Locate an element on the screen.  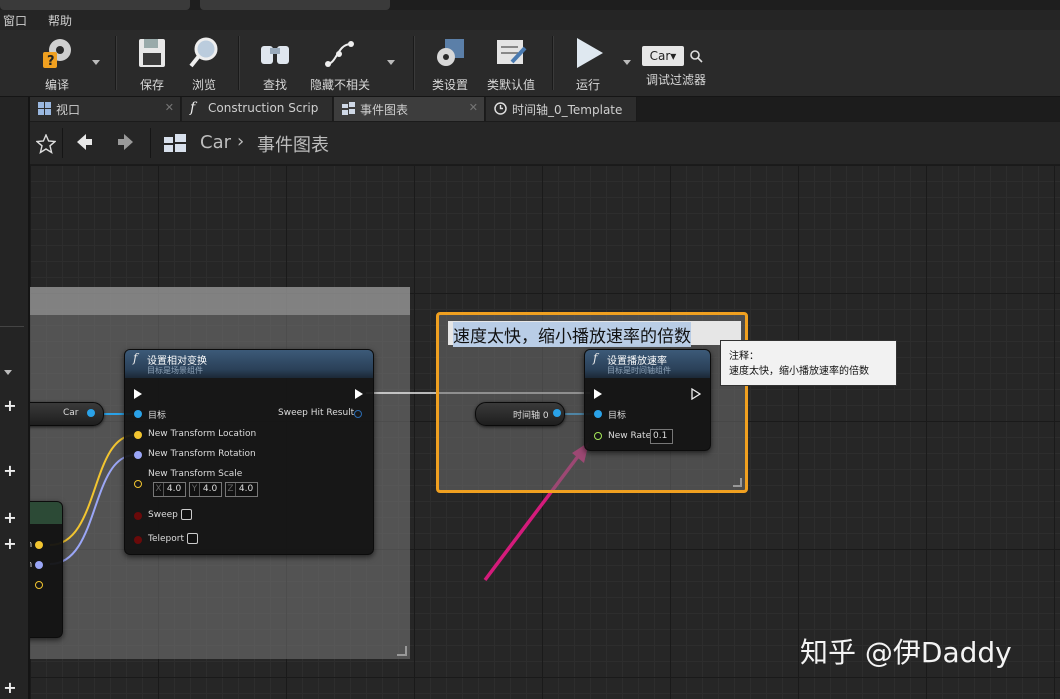
node-header: f 设置相对变换 目标是场景组件 is located at coordinates (249, 364).